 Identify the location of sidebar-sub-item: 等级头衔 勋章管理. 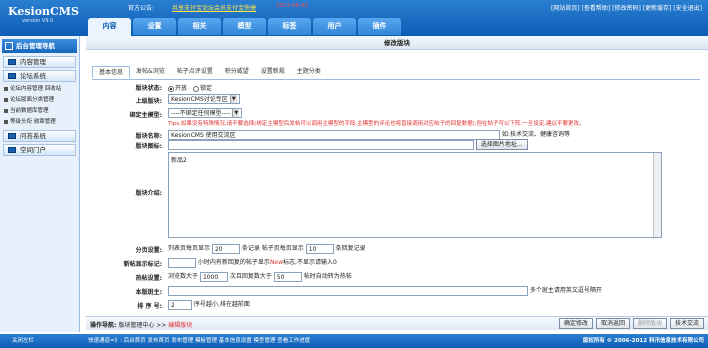
(39, 122).